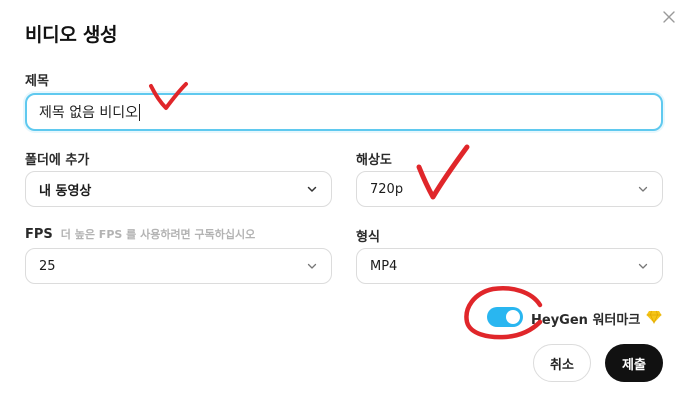 This screenshot has height=407, width=688. I want to click on cancel-button: 취소, so click(562, 363).